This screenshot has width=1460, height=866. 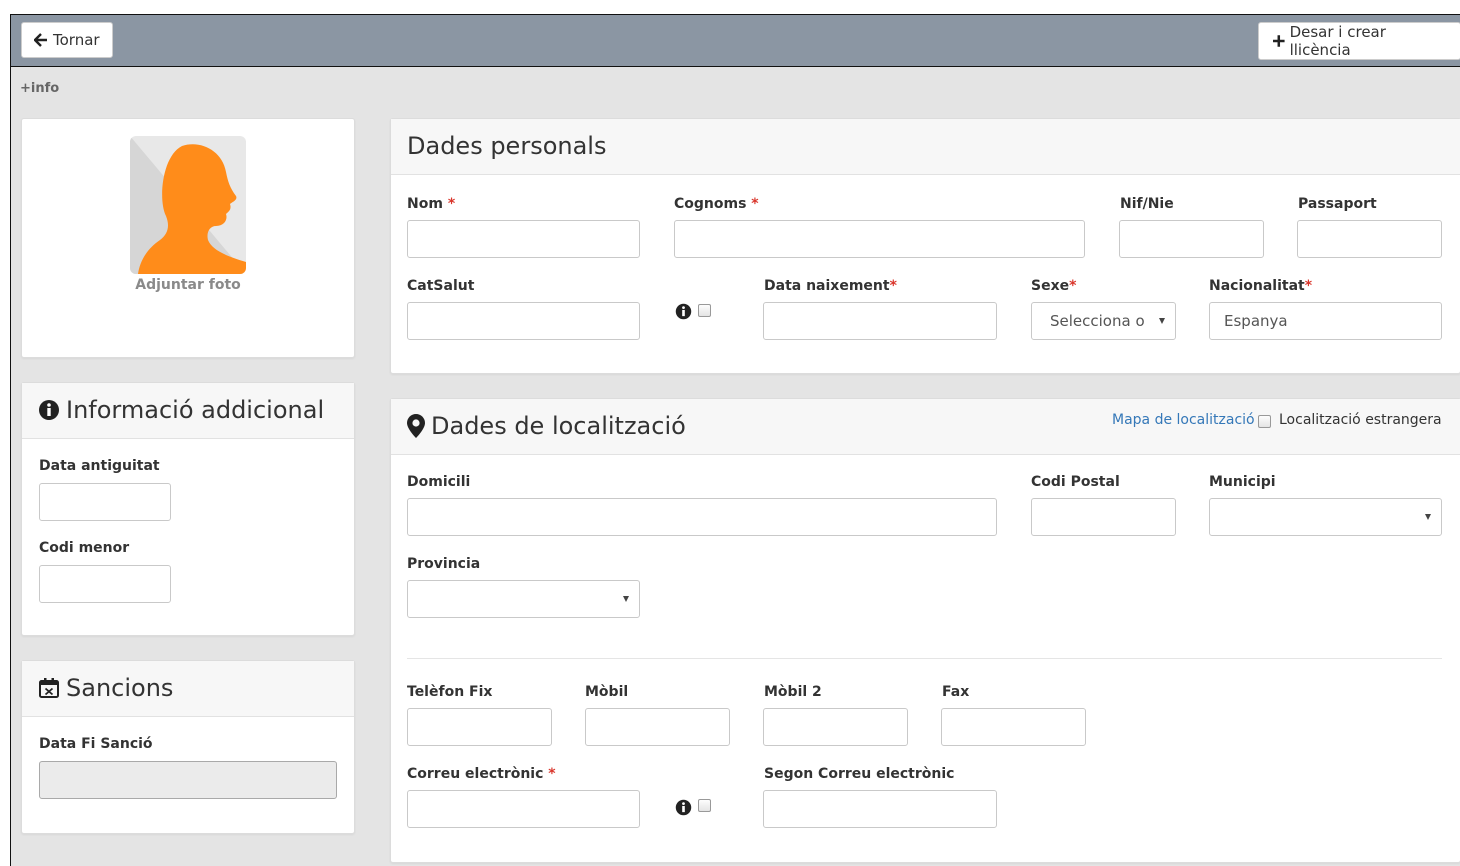 I want to click on sanction-end-date-label: Data Fi Sanció, so click(x=96, y=744).